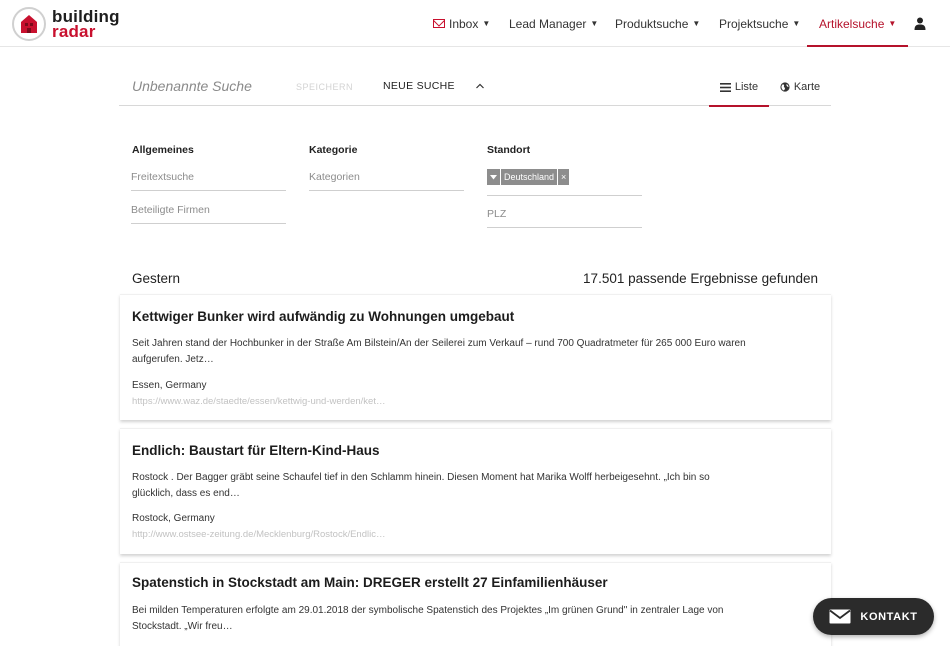 This screenshot has width=950, height=646. What do you see at coordinates (652, 23) in the screenshot?
I see `nav-produktsuche-label: Produktsuche` at bounding box center [652, 23].